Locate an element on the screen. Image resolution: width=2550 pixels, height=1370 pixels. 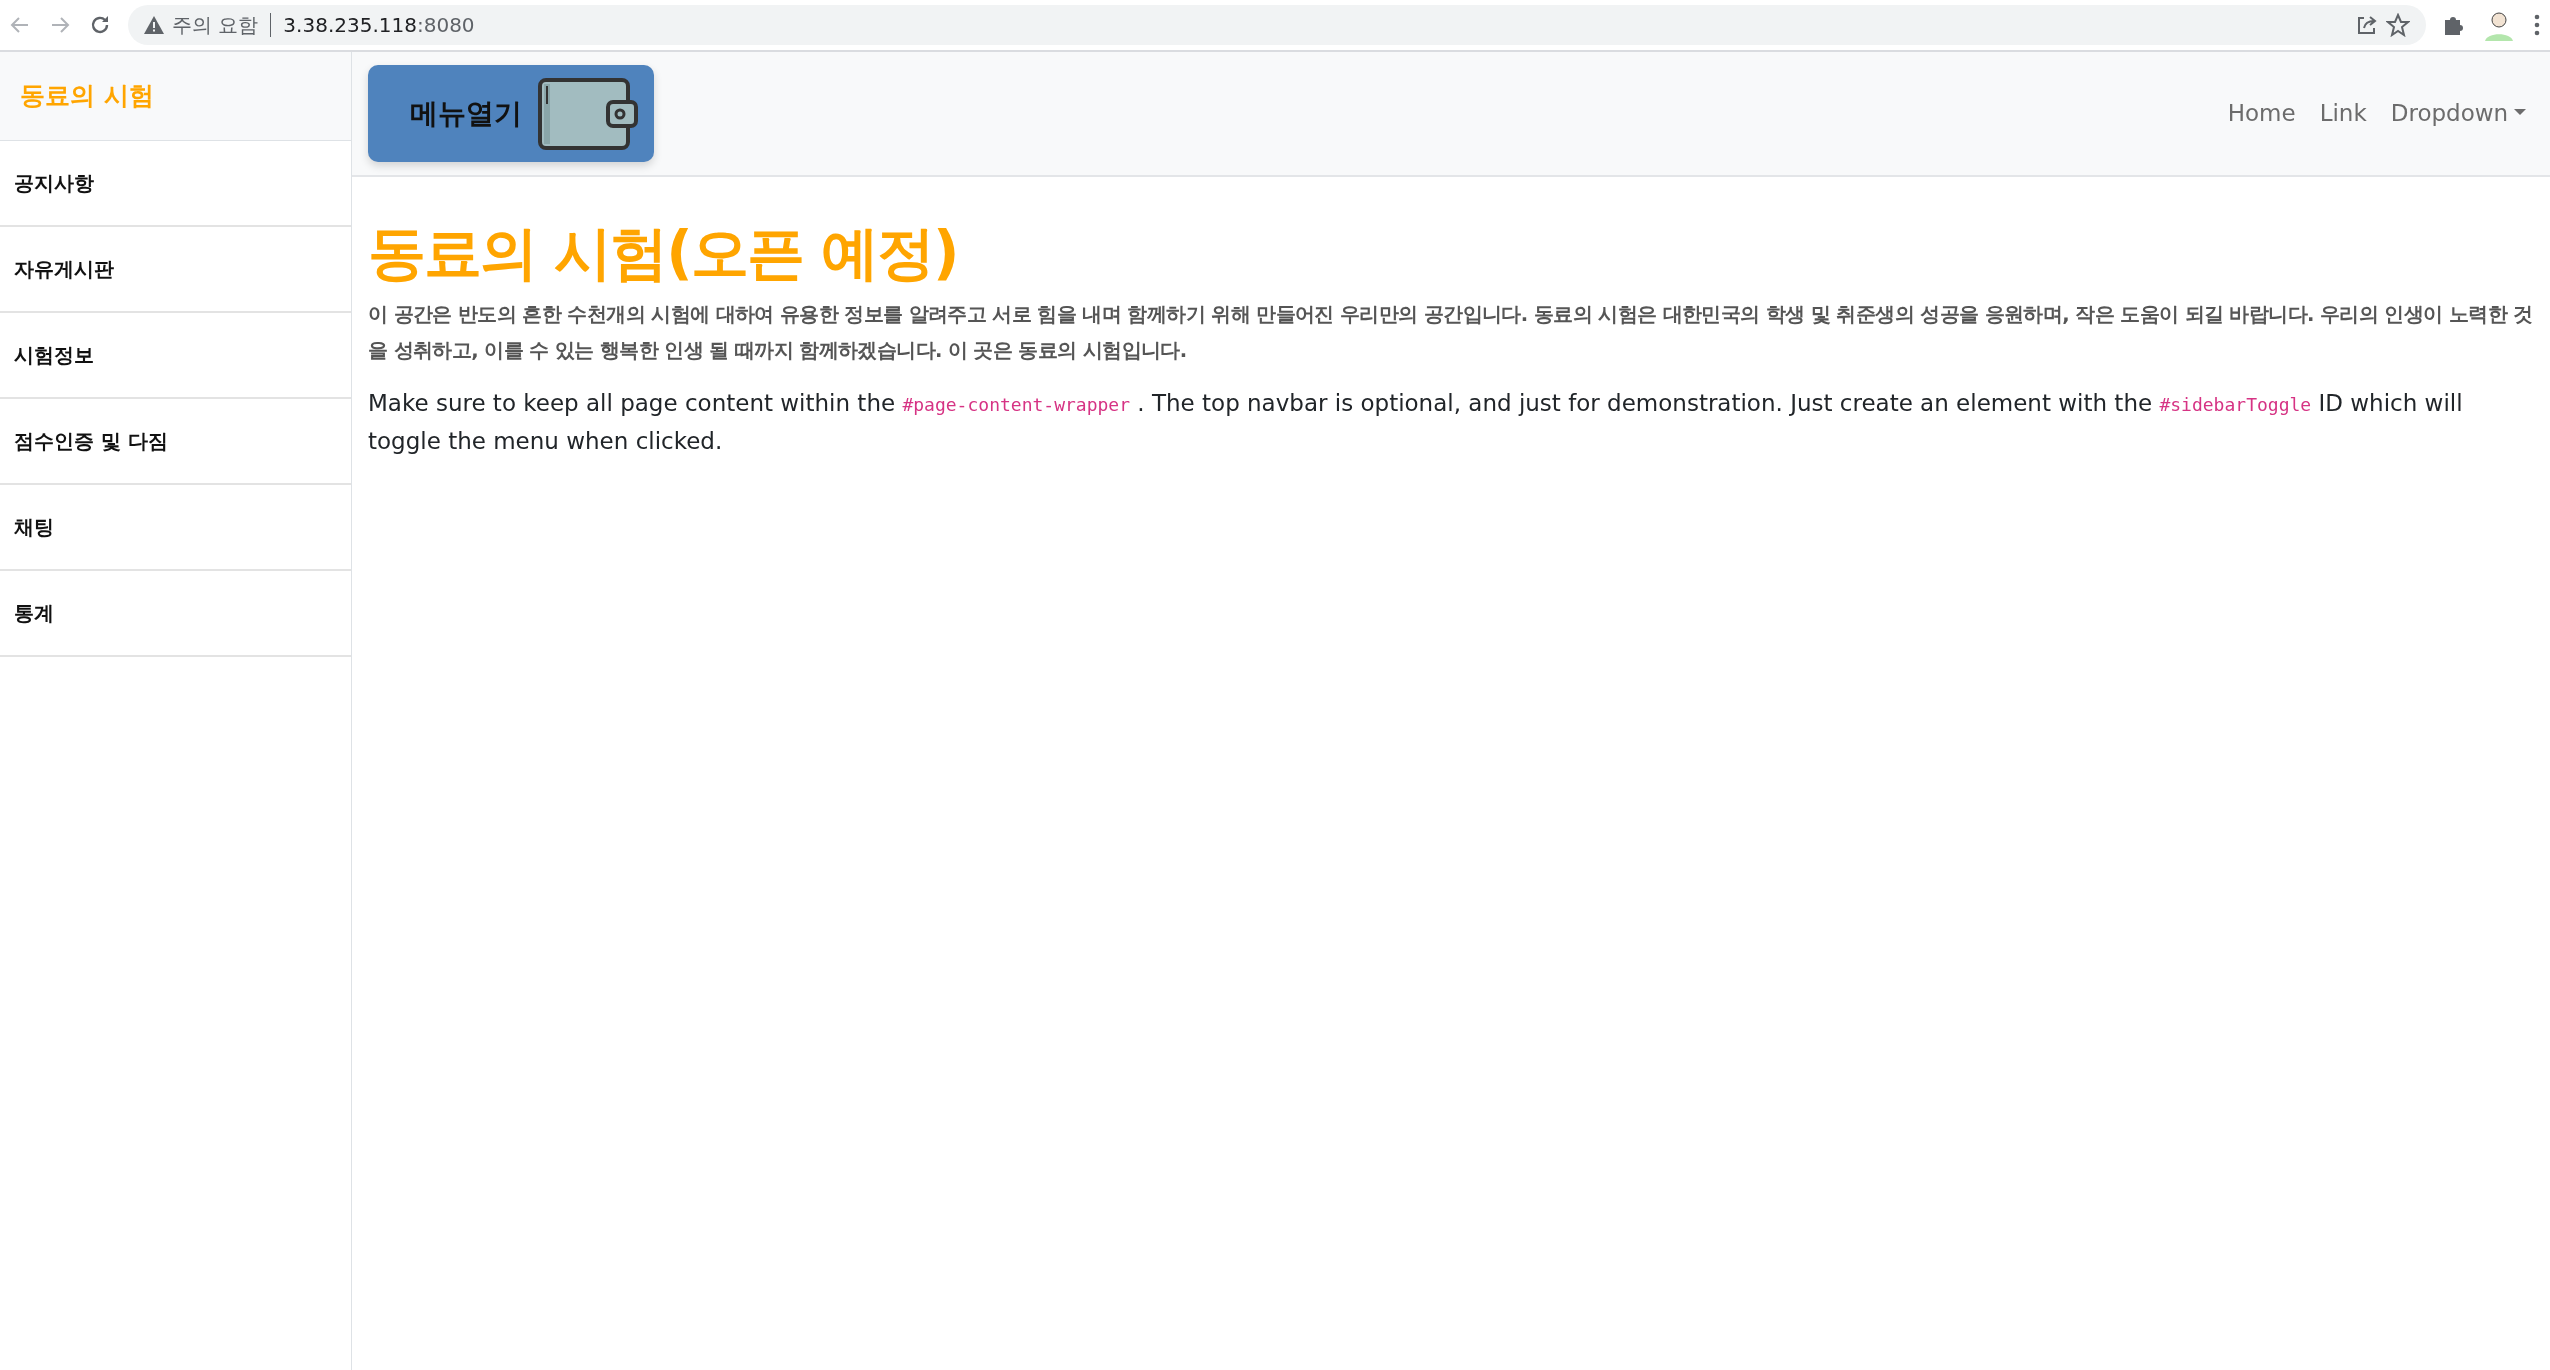
nav-link: Home is located at coordinates (2261, 113).